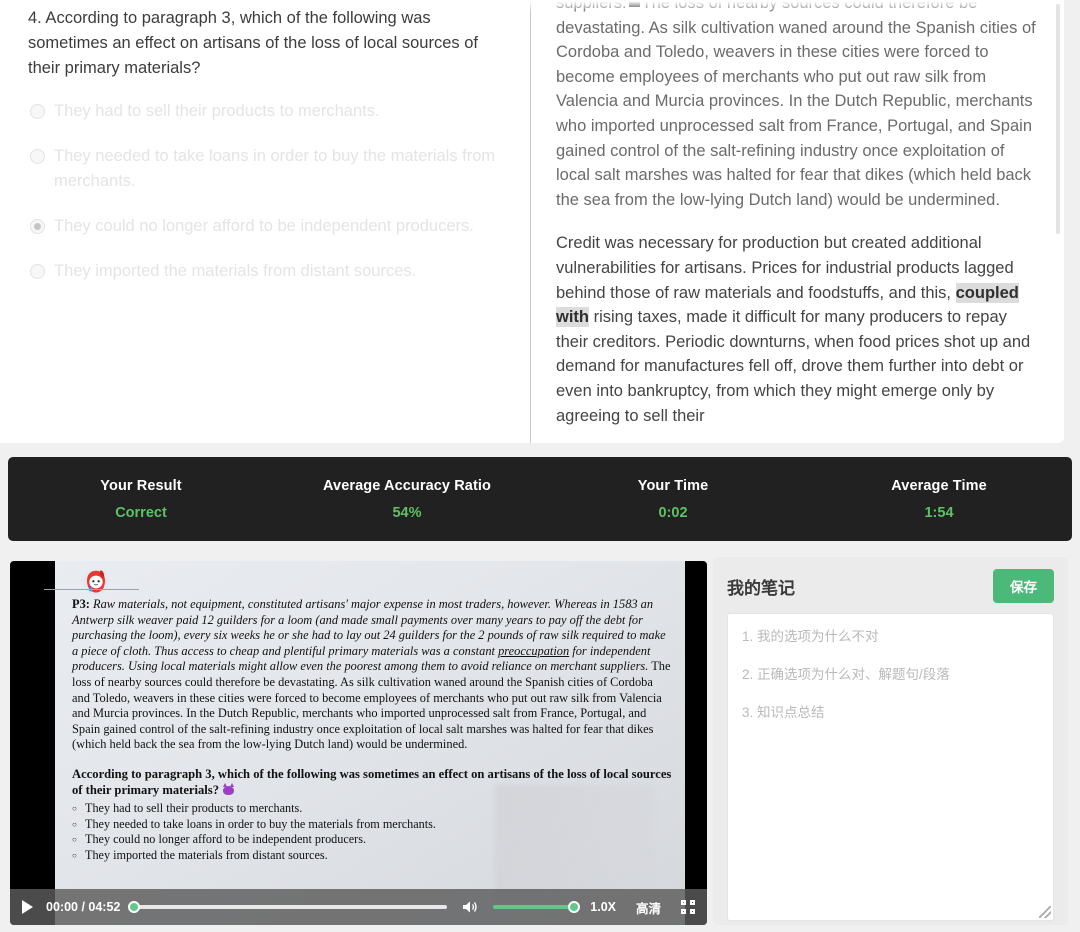 This screenshot has width=1080, height=932. What do you see at coordinates (407, 485) in the screenshot?
I see `stat-label-average-accuracy: Average Accuracy Ratio` at bounding box center [407, 485].